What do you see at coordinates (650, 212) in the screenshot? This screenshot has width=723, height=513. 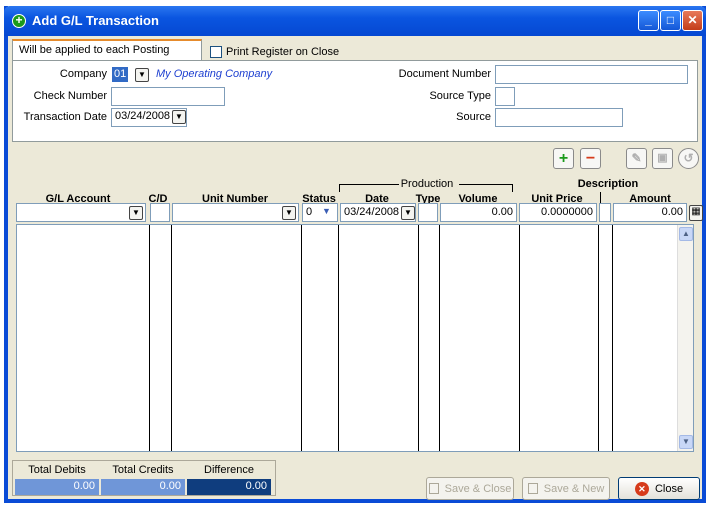 I see `amount-input: 0.00` at bounding box center [650, 212].